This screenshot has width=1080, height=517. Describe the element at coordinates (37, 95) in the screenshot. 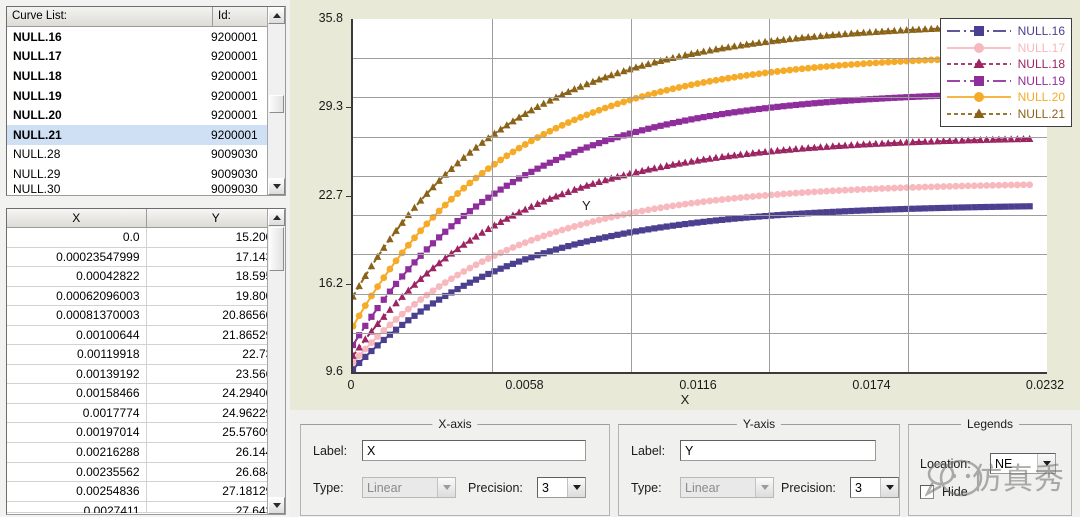

I see `curve-list-item-name: NULL.19` at that location.